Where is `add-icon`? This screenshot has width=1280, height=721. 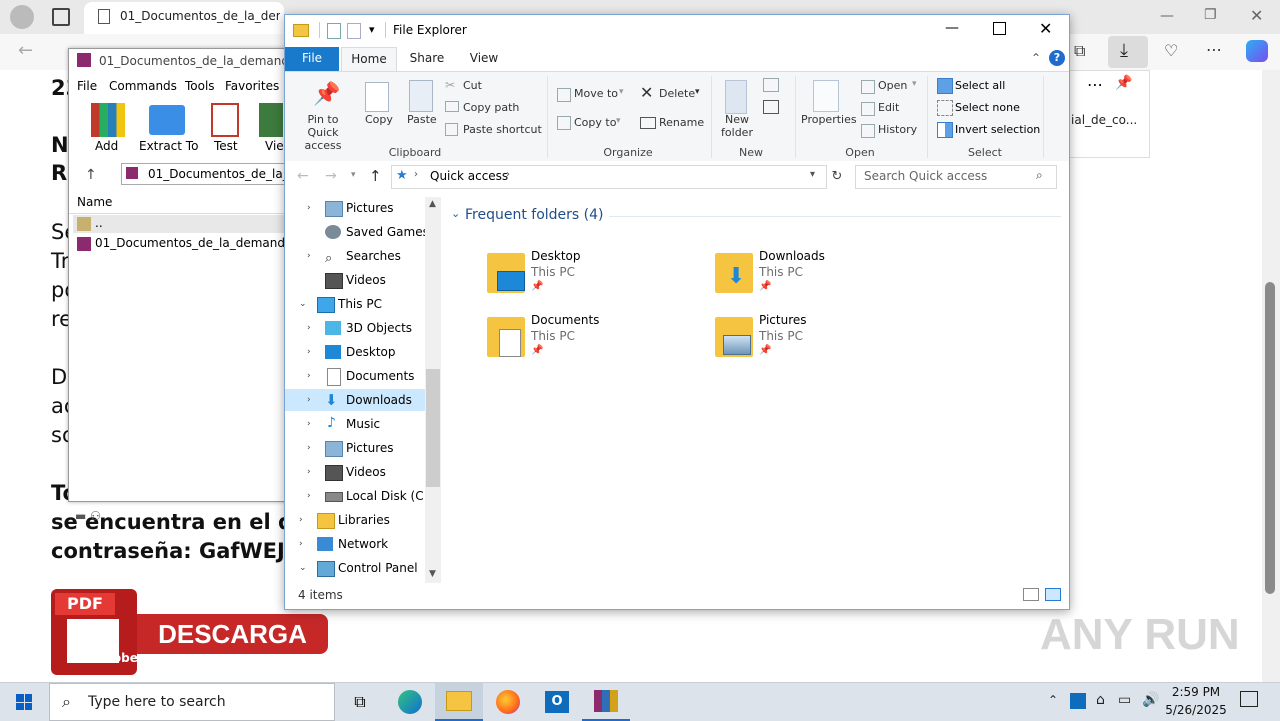 add-icon is located at coordinates (108, 120).